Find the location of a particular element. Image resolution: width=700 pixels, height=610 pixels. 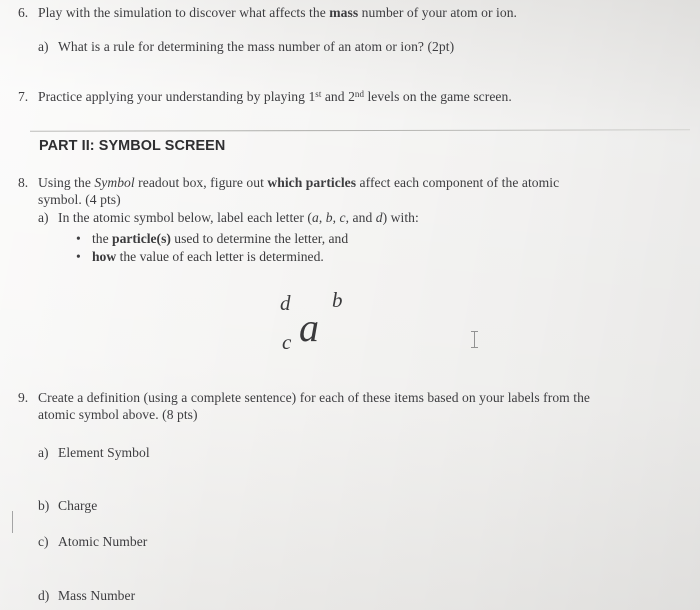

q7-part3: levels on the game screen. is located at coordinates (438, 96).